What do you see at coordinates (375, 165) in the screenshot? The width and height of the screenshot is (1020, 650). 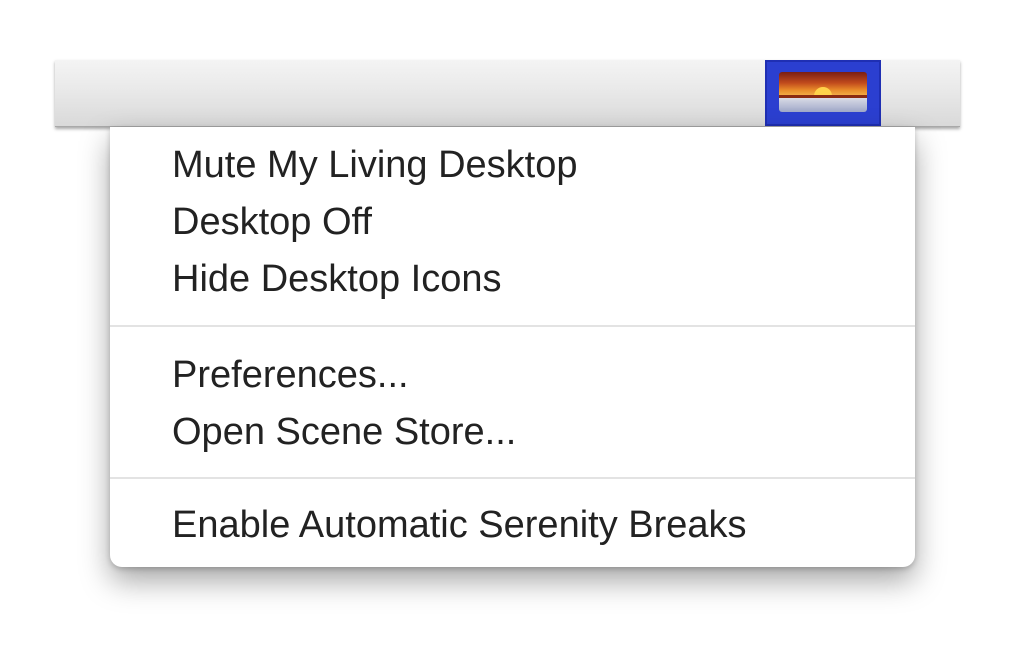 I see `menu-item-mute-my-living-desktop: Mute My Living Desktop` at bounding box center [375, 165].